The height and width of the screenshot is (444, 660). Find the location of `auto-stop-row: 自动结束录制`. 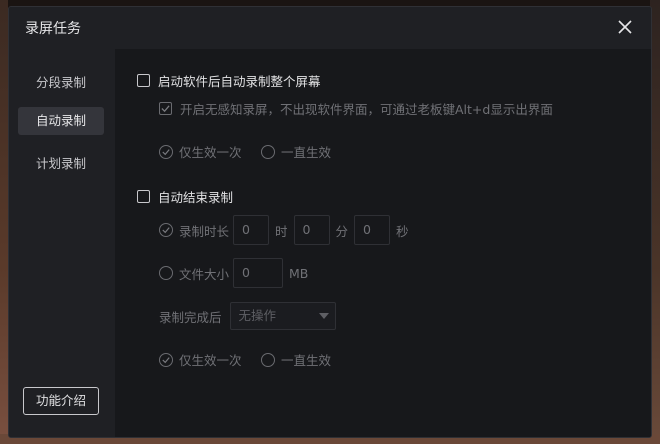

auto-stop-row: 自动结束录制 is located at coordinates (185, 196).